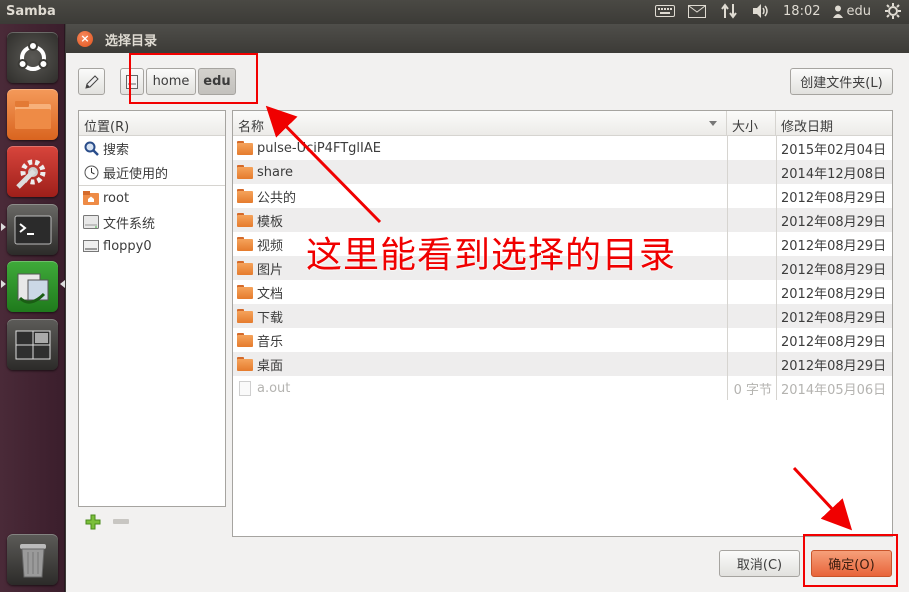 The height and width of the screenshot is (592, 909). Describe the element at coordinates (851, 11) in the screenshot. I see `user-menu: edu` at that location.